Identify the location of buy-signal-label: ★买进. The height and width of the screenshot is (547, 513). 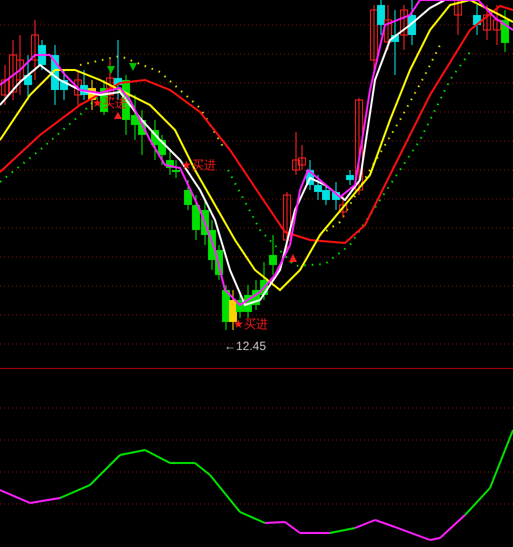
(250, 324).